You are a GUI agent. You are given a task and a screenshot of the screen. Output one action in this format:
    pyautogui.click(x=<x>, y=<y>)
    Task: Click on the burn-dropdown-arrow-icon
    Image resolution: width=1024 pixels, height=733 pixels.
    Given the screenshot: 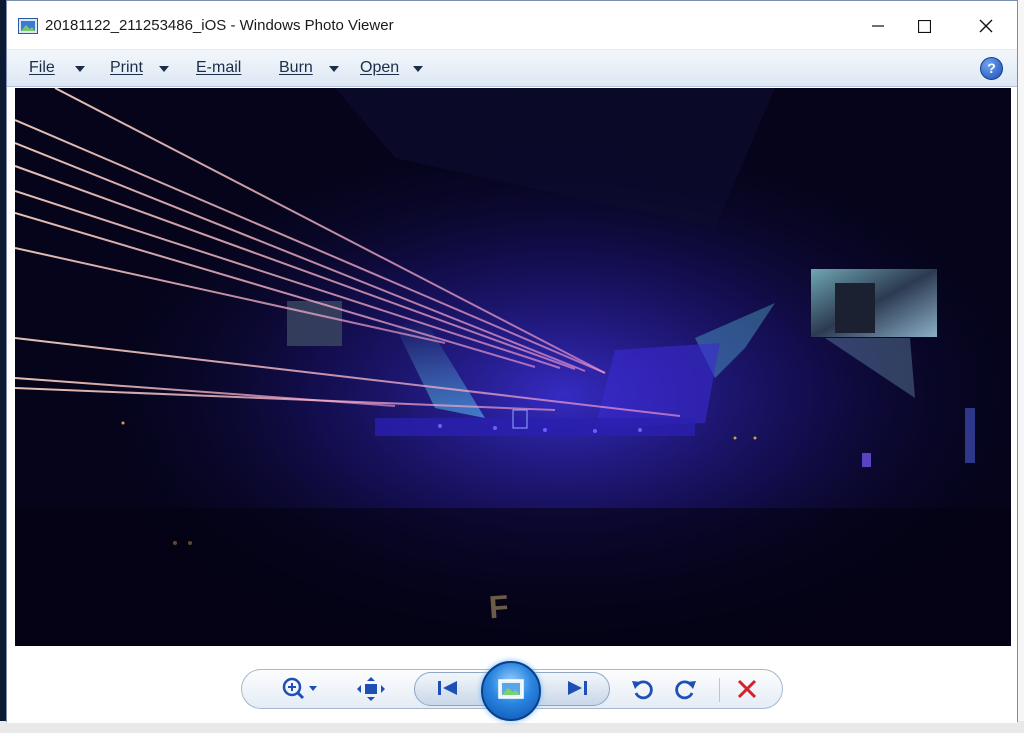 What is the action you would take?
    pyautogui.click(x=334, y=69)
    